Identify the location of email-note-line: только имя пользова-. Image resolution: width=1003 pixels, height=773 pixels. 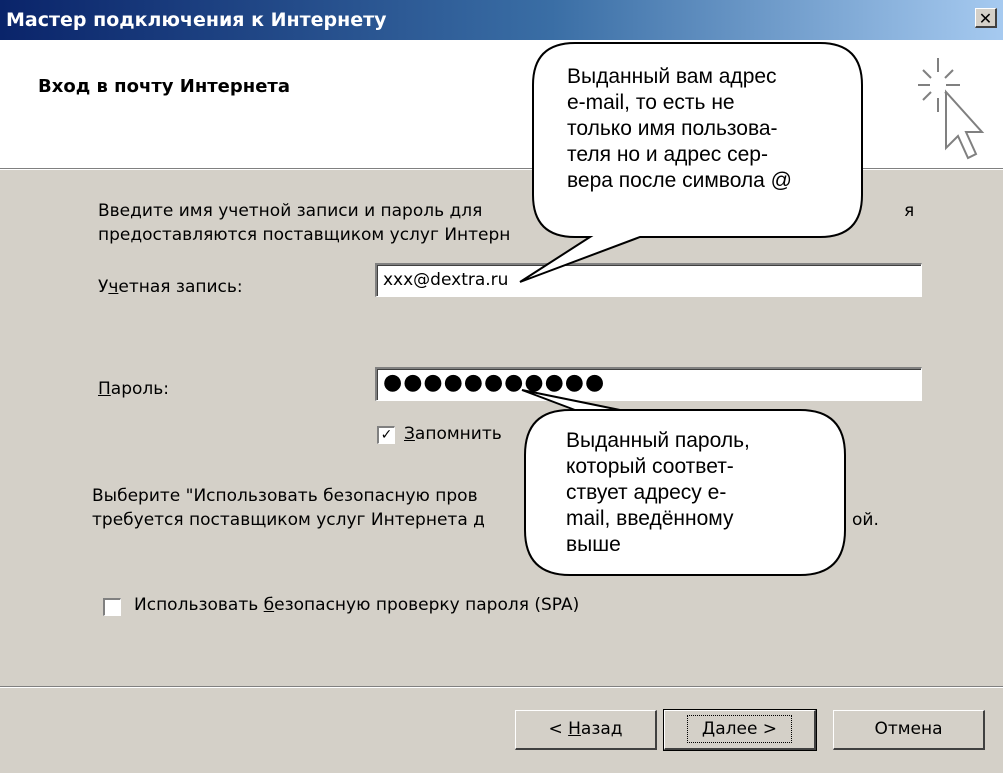
(672, 128).